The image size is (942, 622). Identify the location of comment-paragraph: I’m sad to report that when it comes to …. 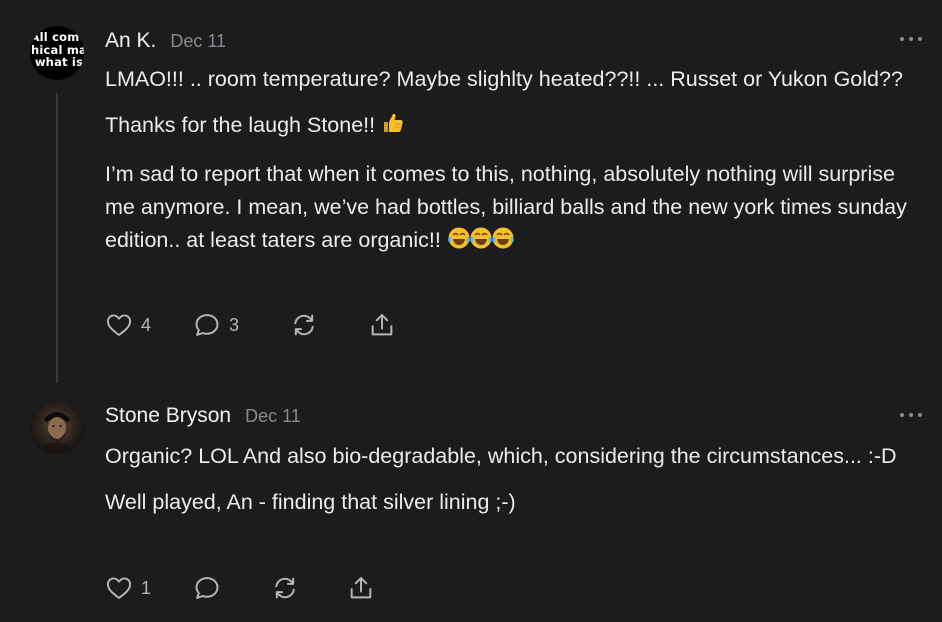
(515, 209).